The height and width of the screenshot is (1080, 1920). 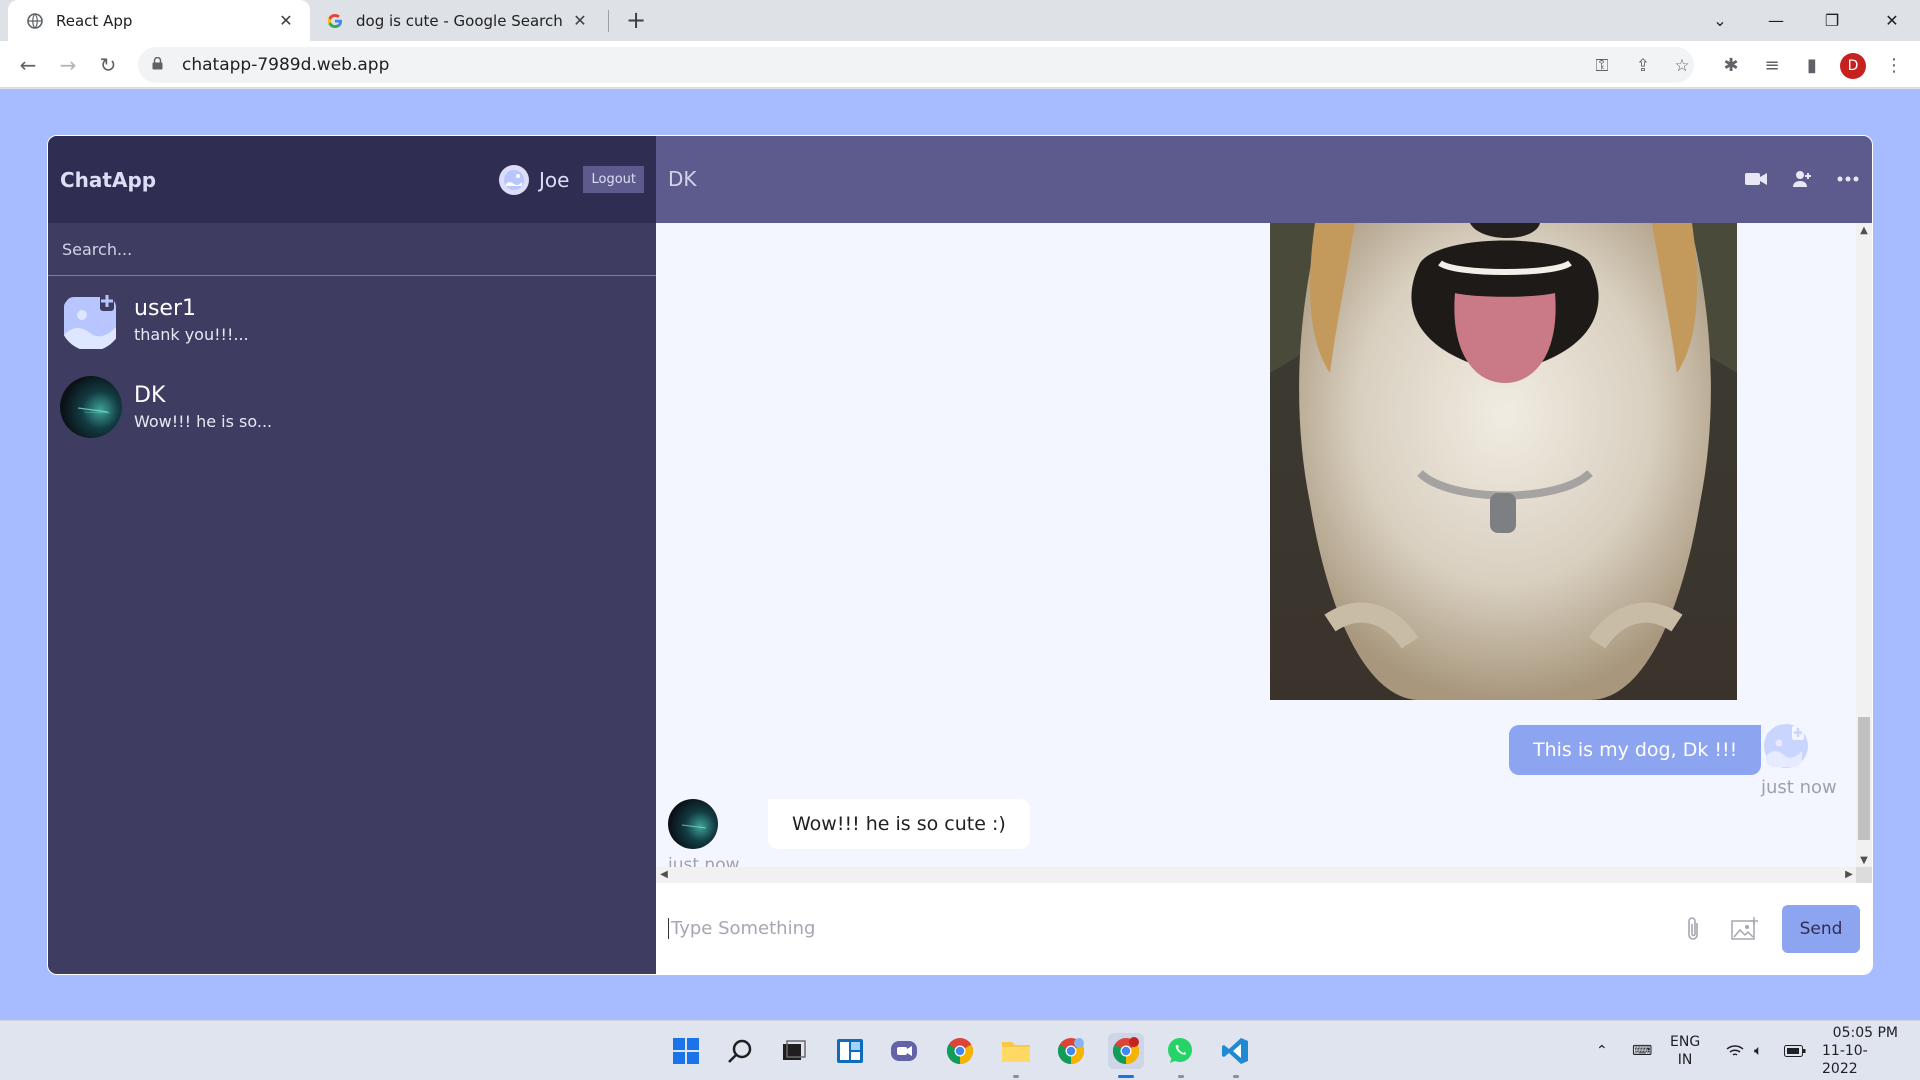 I want to click on clock-date: 11-10-2022, so click(x=1845, y=1060).